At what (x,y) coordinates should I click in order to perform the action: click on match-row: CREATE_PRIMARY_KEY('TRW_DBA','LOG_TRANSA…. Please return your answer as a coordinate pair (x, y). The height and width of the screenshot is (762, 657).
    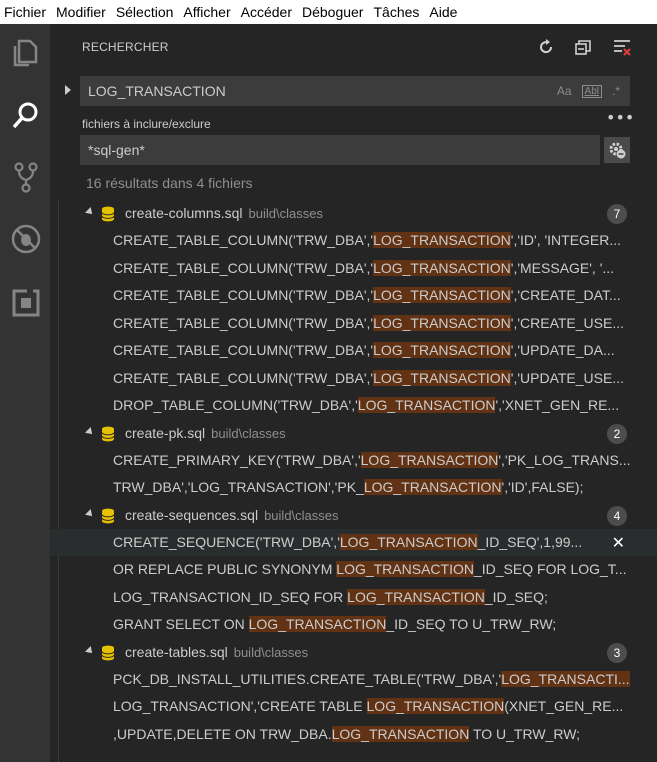
    Looking at the image, I should click on (353, 461).